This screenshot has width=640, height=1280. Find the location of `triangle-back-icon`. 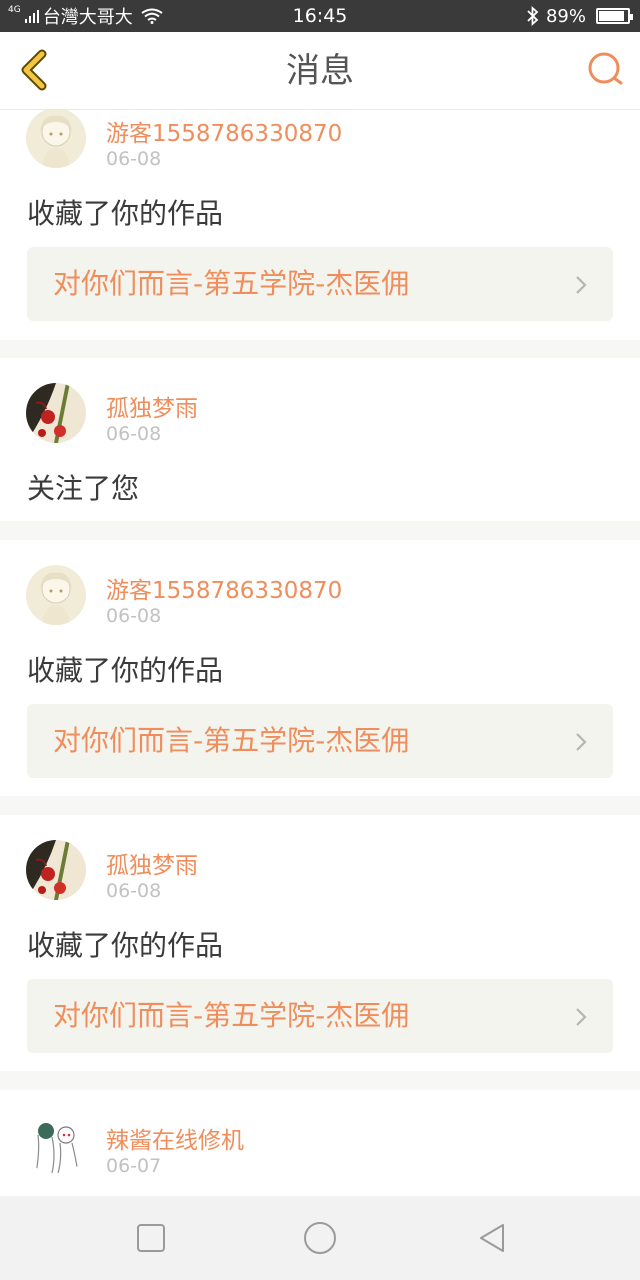

triangle-back-icon is located at coordinates (492, 1238).